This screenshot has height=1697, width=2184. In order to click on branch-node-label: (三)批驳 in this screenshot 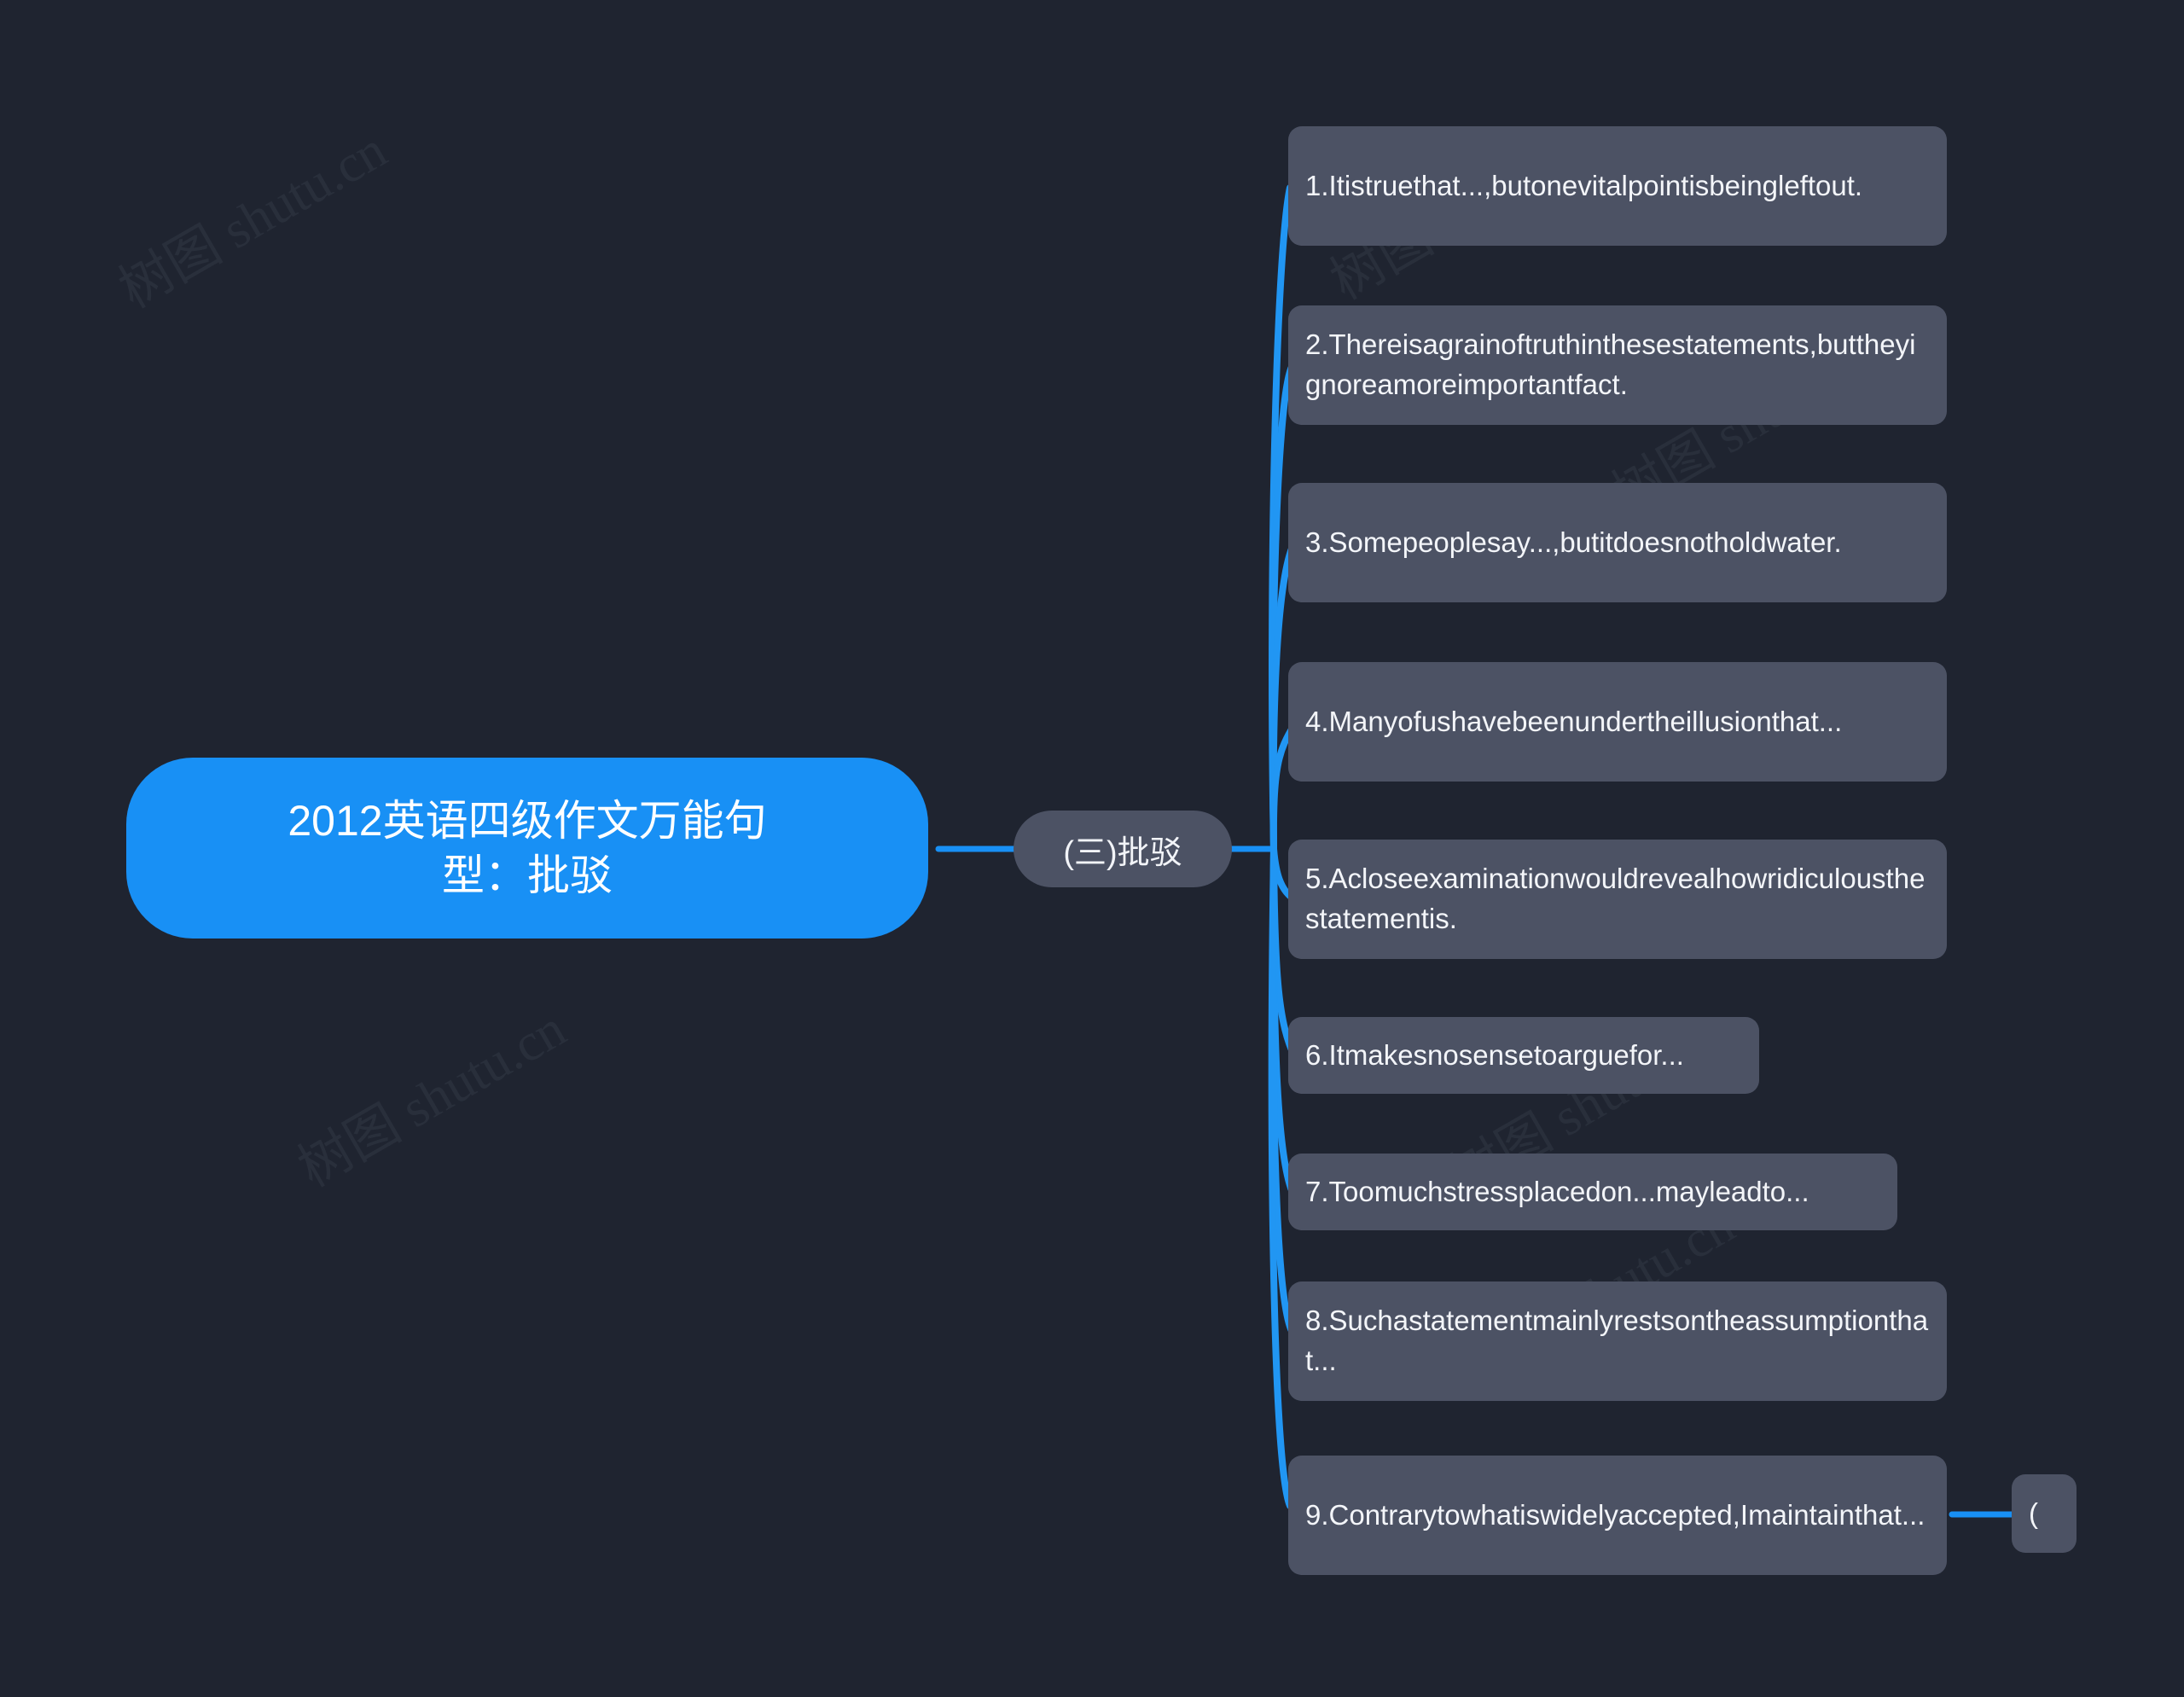, I will do `click(1122, 852)`.